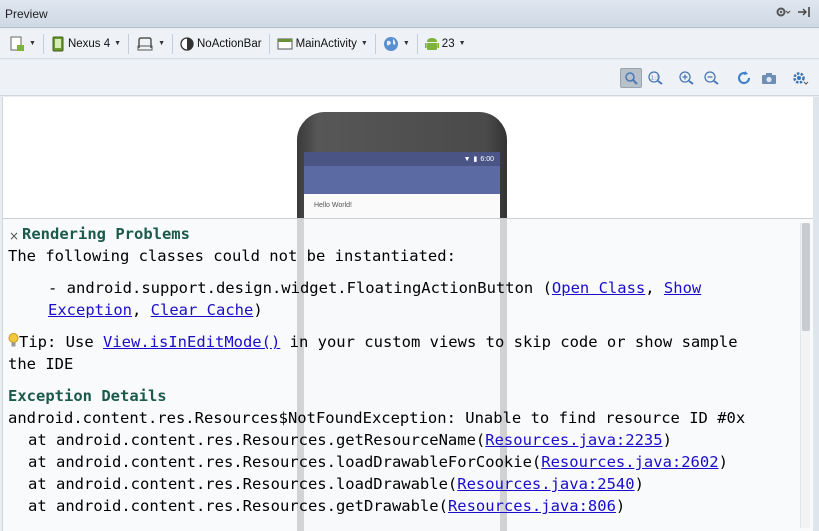  I want to click on design-config-dropdown: ▼, so click(22, 44).